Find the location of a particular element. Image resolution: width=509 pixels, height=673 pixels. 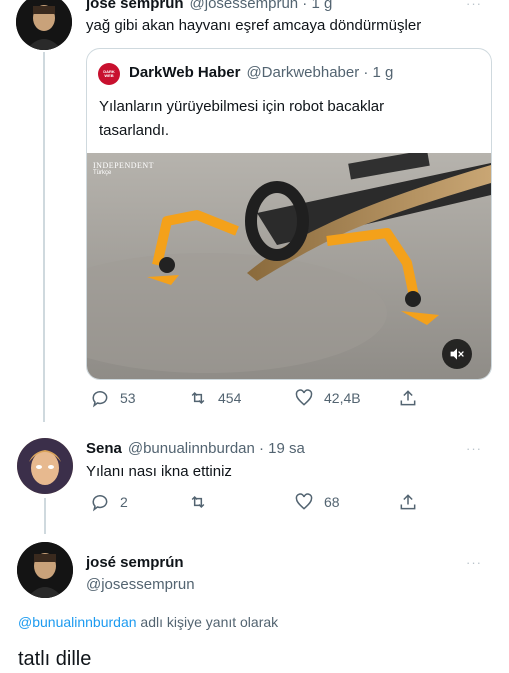

reply-count: 2 is located at coordinates (124, 502).